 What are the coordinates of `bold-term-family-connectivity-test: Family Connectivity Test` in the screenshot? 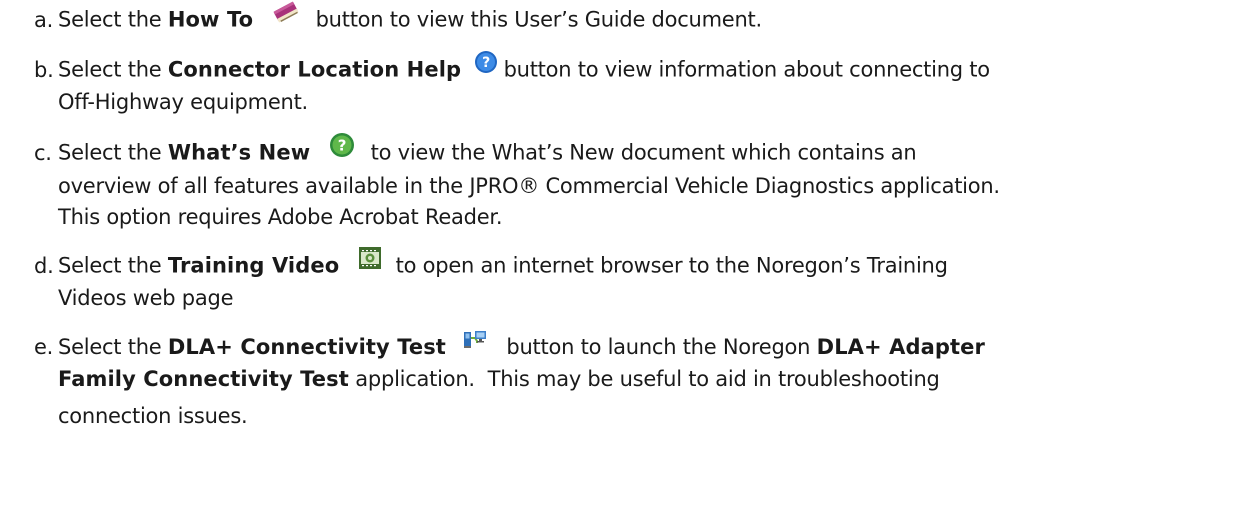 It's located at (203, 378).